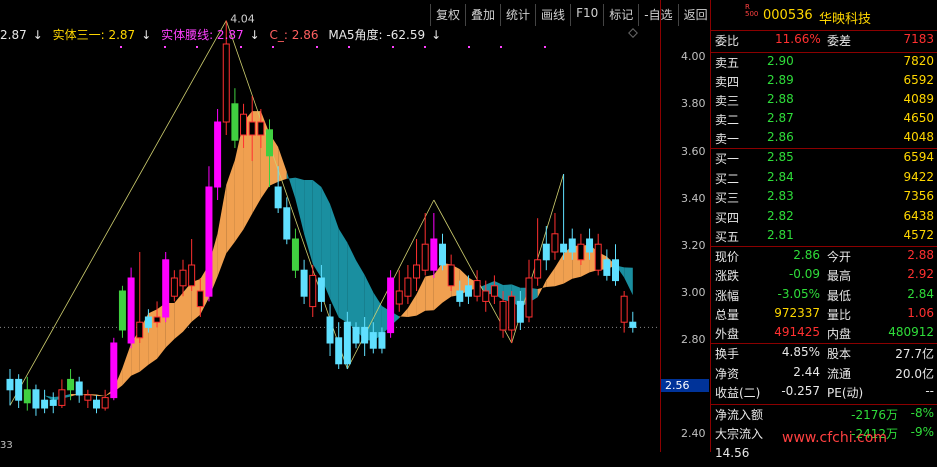 The width and height of the screenshot is (937, 467). What do you see at coordinates (727, 198) in the screenshot?
I see `bid-label: 买三` at bounding box center [727, 198].